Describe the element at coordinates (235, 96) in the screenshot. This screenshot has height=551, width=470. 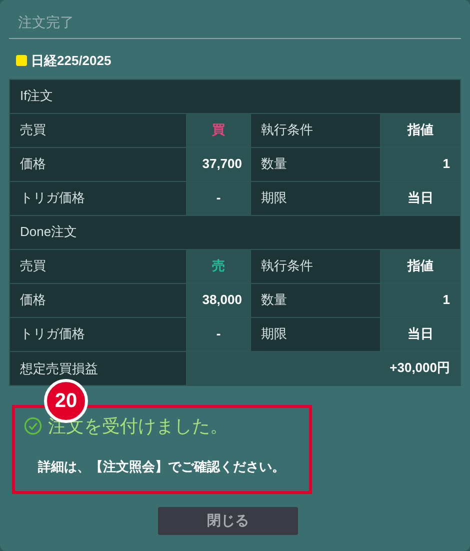
I see `section-header: If注文` at that location.